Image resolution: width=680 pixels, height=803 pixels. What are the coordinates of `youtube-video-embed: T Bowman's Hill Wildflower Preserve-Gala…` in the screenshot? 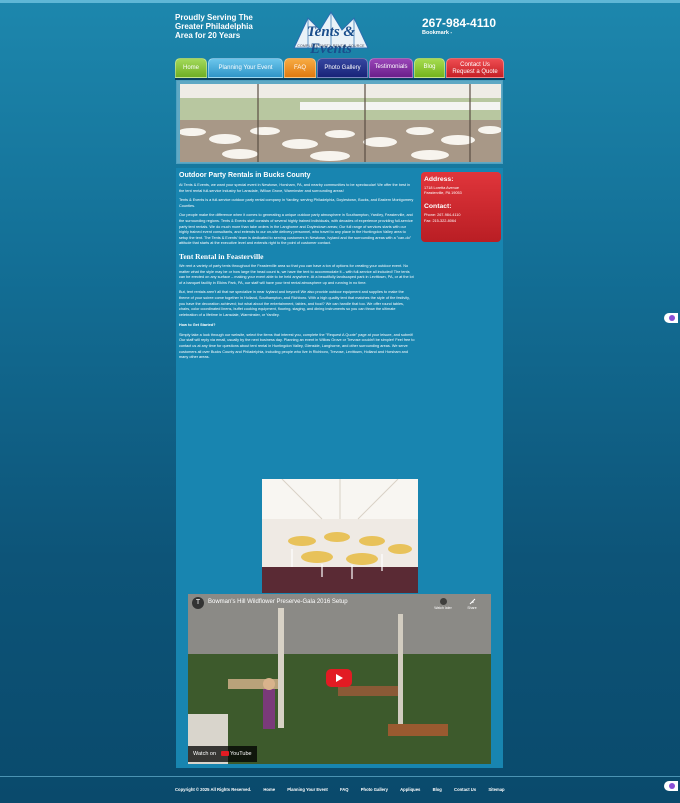 It's located at (339, 679).